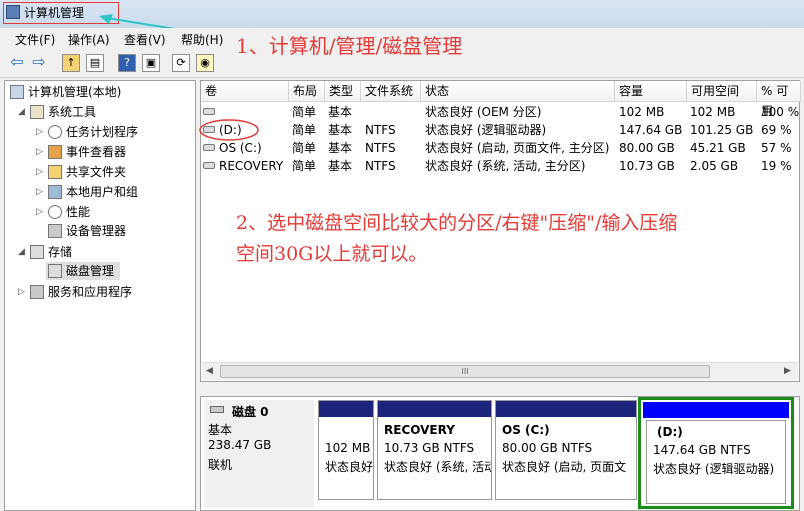  I want to click on device-manager-icon, so click(55, 231).